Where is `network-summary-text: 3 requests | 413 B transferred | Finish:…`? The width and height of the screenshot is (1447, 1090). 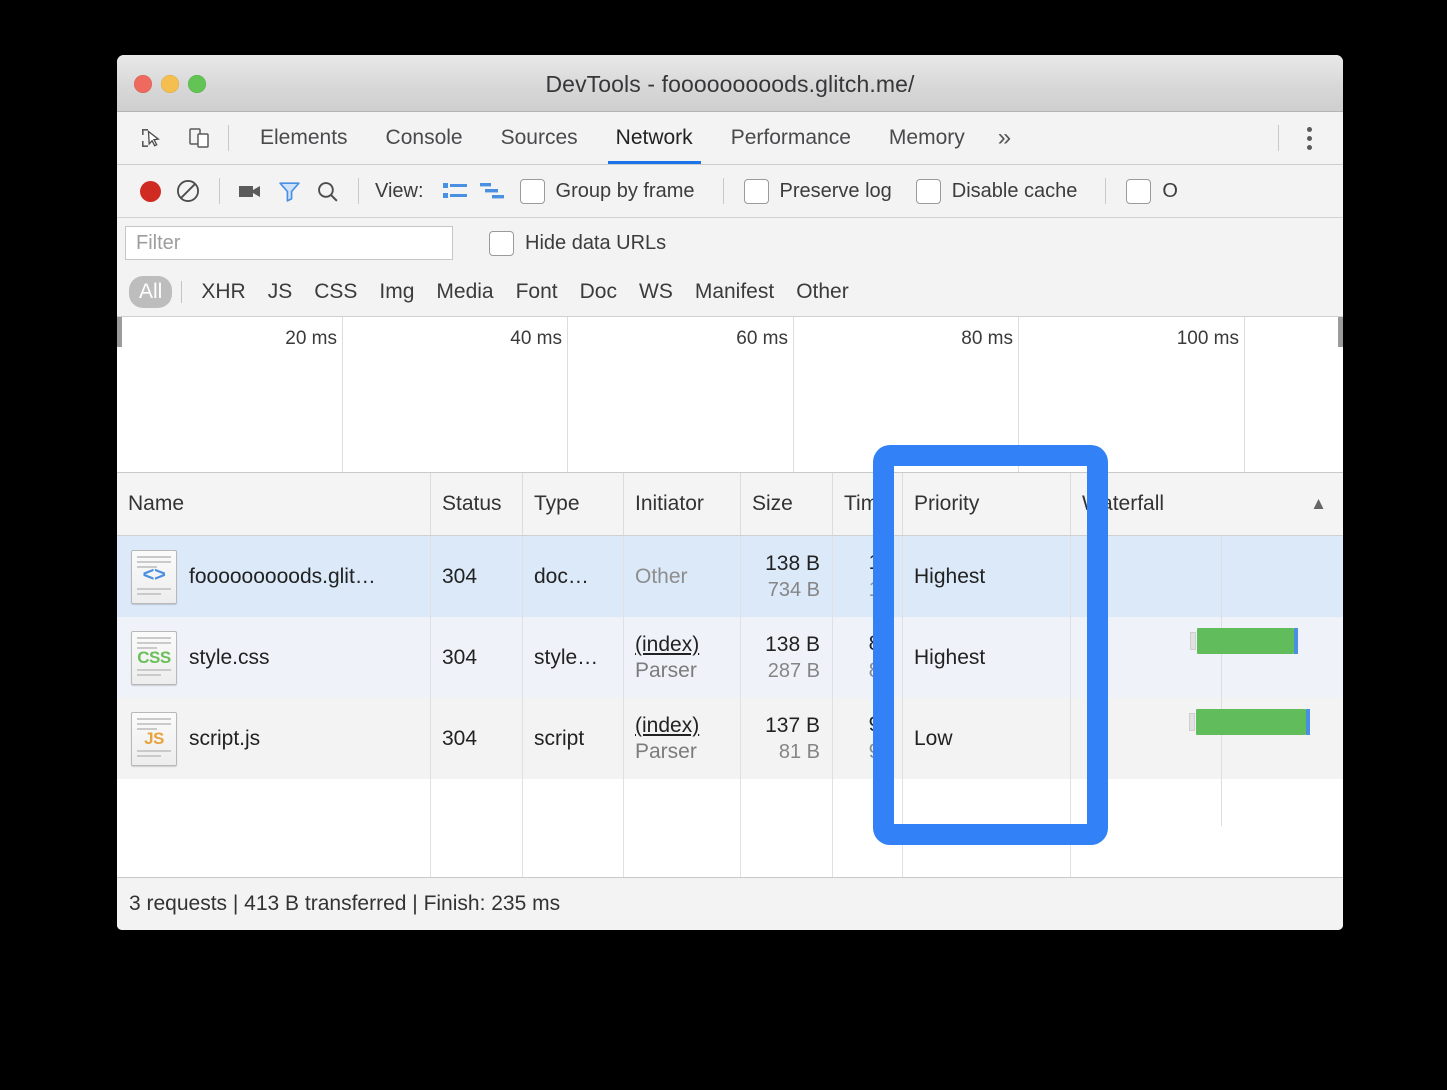 network-summary-text: 3 requests | 413 B transferred | Finish:… is located at coordinates (345, 903).